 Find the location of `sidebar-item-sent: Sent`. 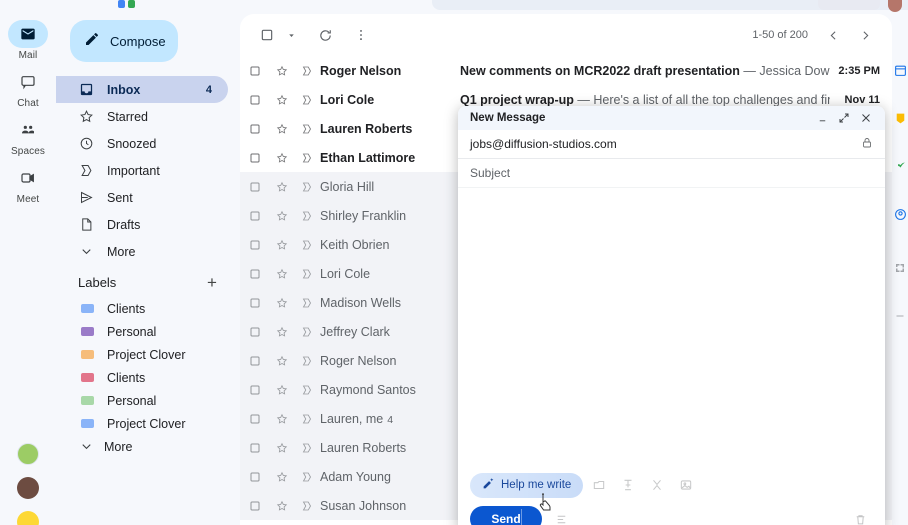

sidebar-item-sent: Sent is located at coordinates (142, 197).